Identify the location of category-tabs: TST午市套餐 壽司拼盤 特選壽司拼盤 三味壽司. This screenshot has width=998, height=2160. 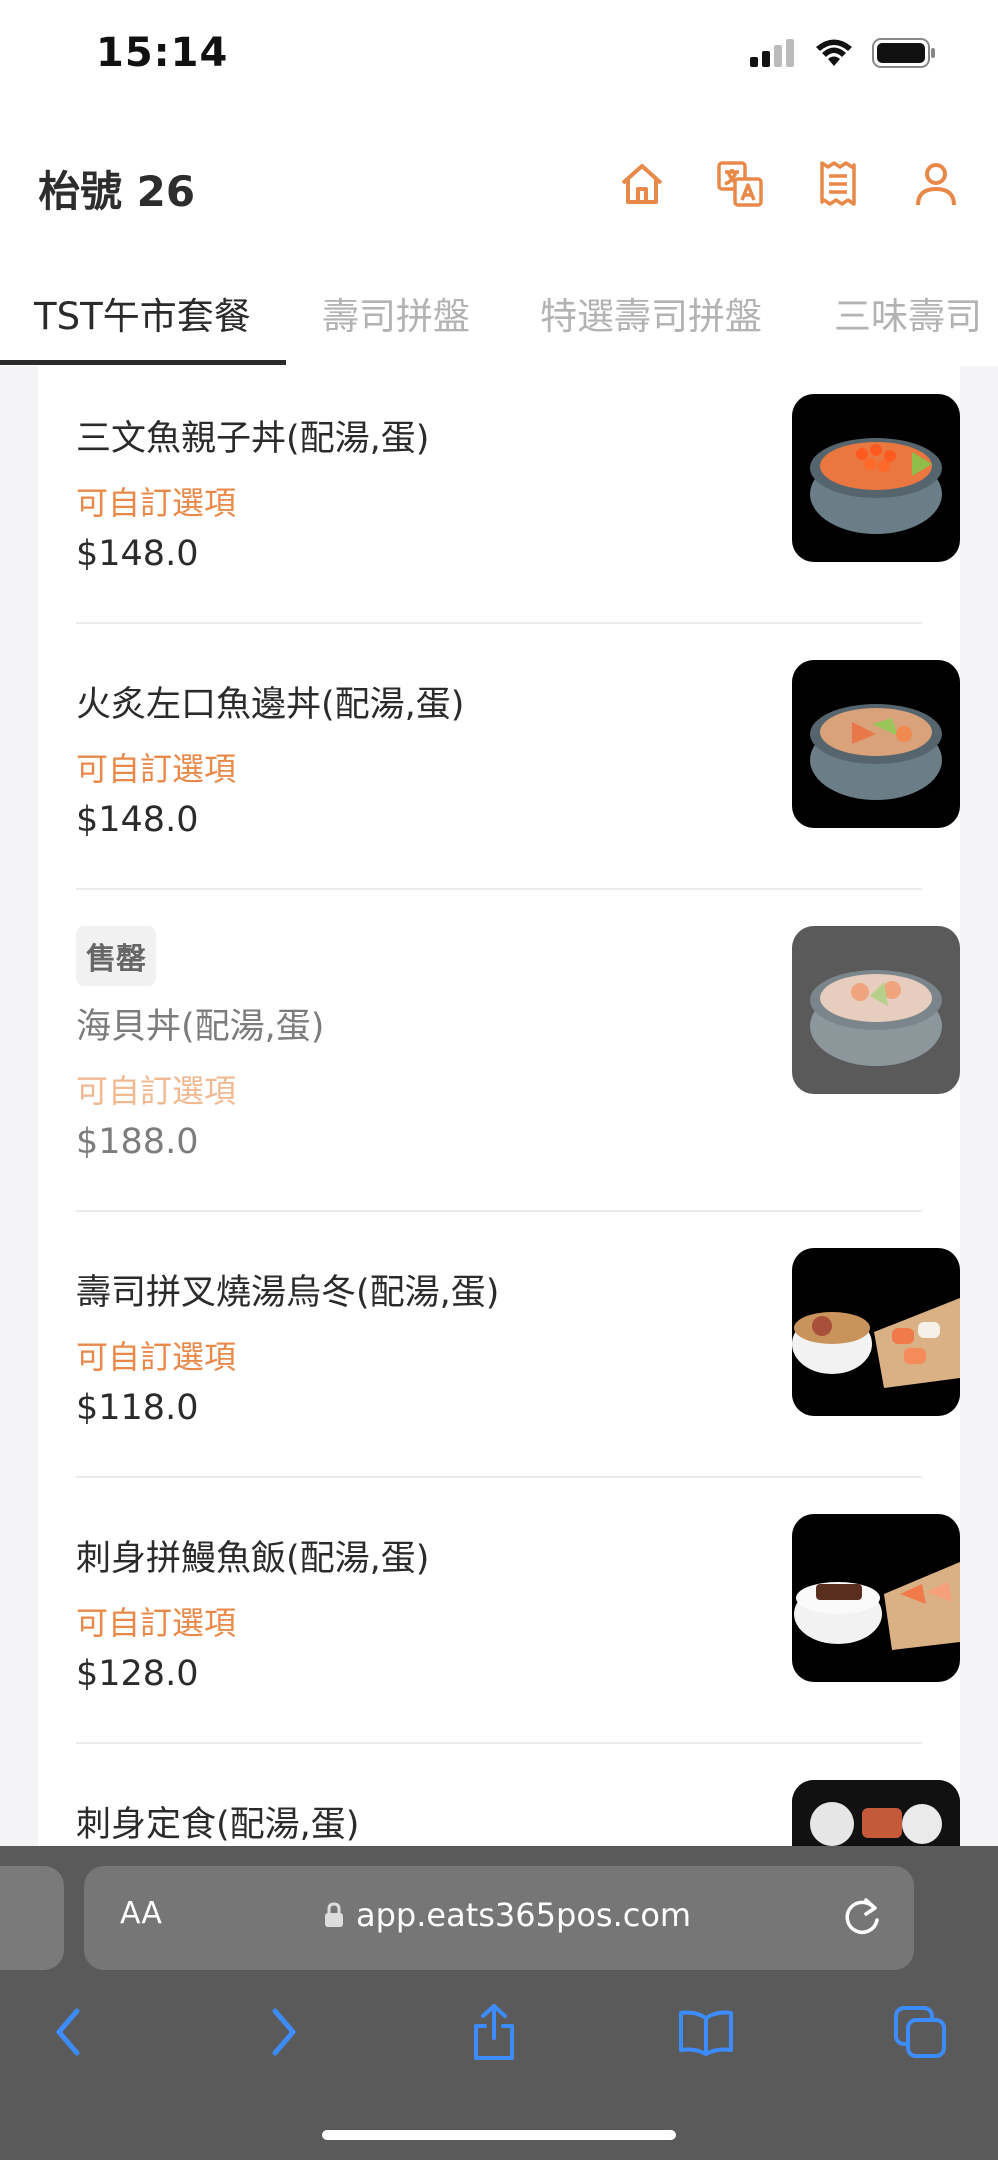
(499, 313).